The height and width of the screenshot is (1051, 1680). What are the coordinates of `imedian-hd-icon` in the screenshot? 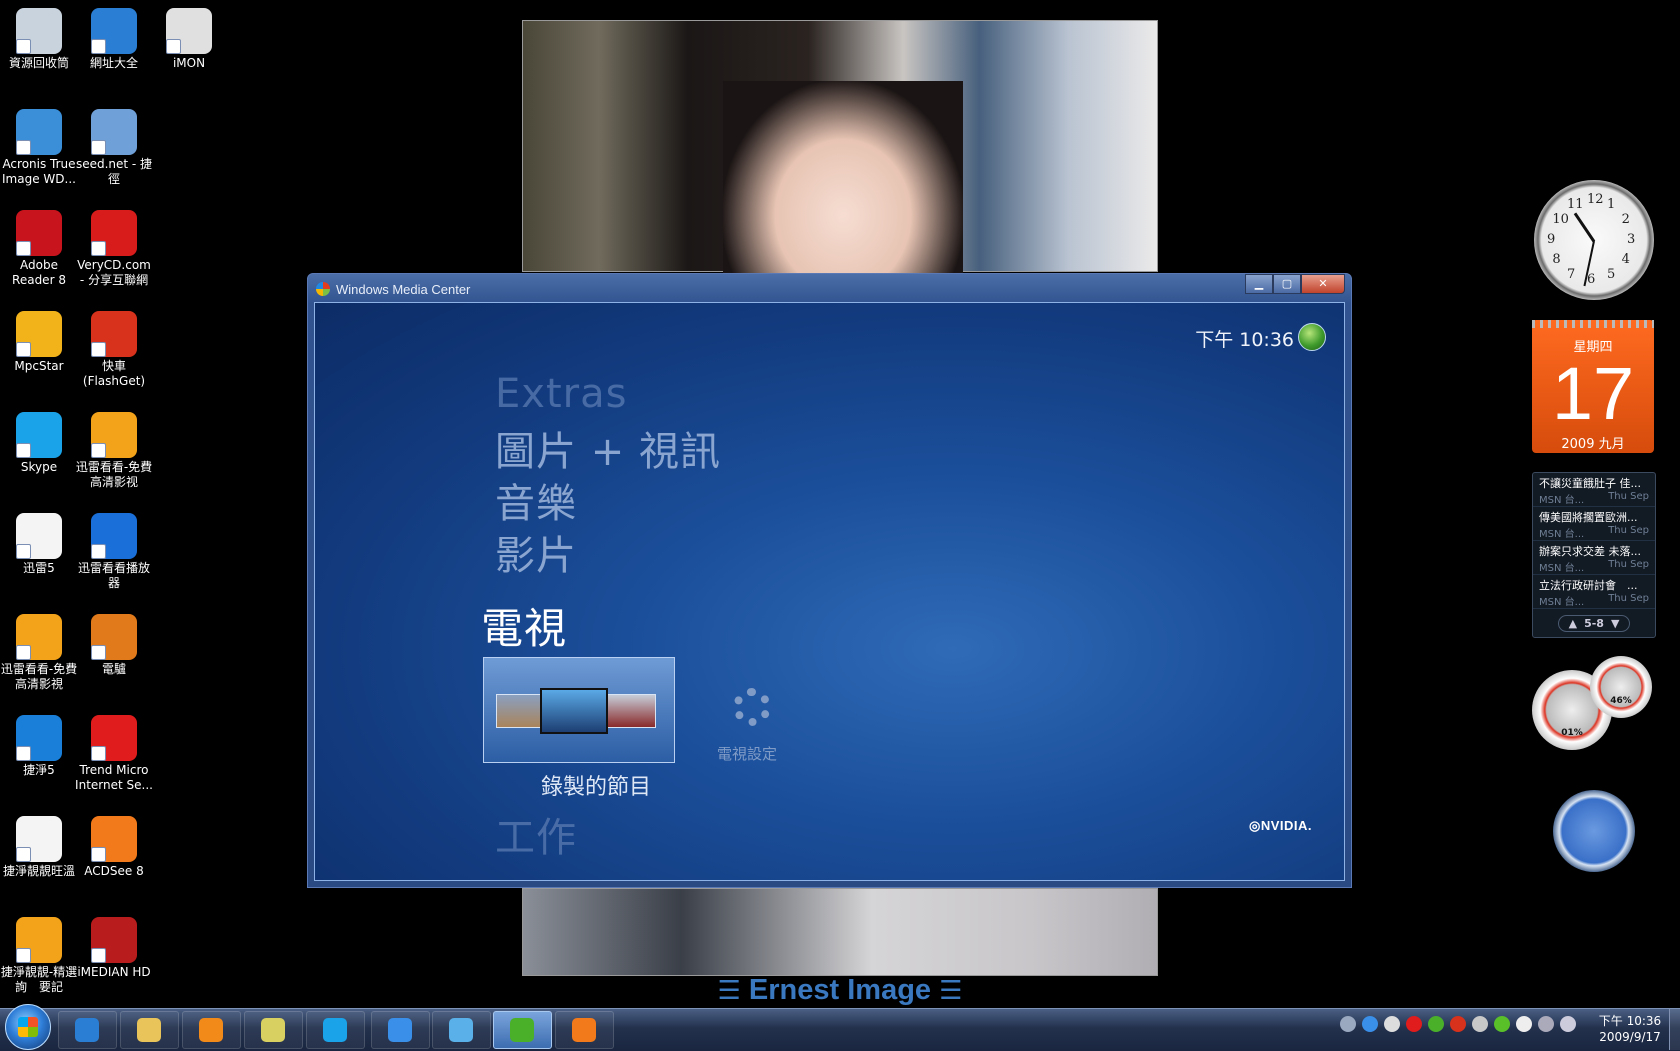 It's located at (114, 940).